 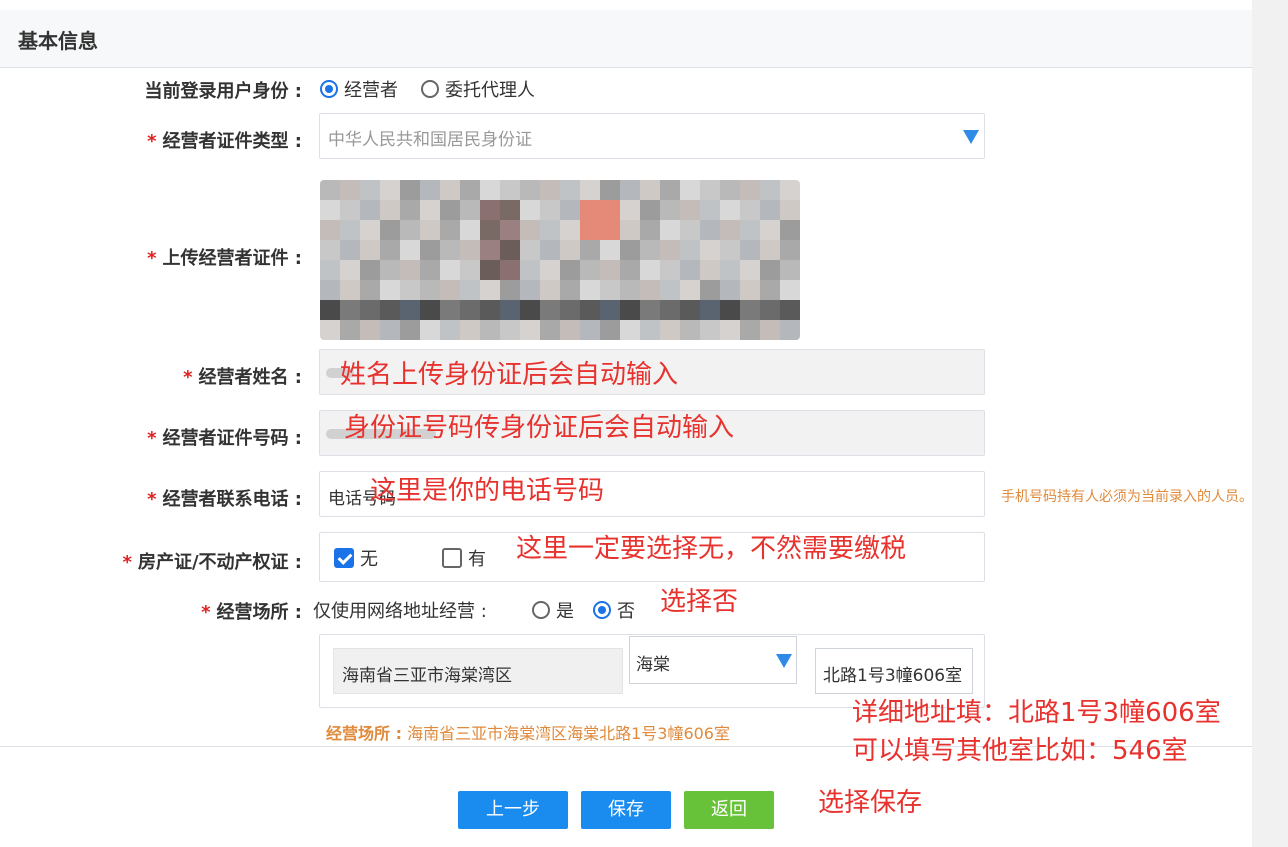 What do you see at coordinates (626, 39) in the screenshot?
I see `section-header: 基本信息` at bounding box center [626, 39].